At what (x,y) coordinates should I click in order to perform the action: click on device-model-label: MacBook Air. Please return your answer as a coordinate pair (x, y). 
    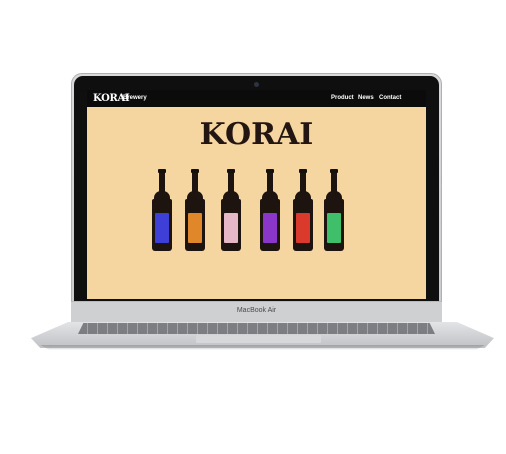
    Looking at the image, I should click on (256, 310).